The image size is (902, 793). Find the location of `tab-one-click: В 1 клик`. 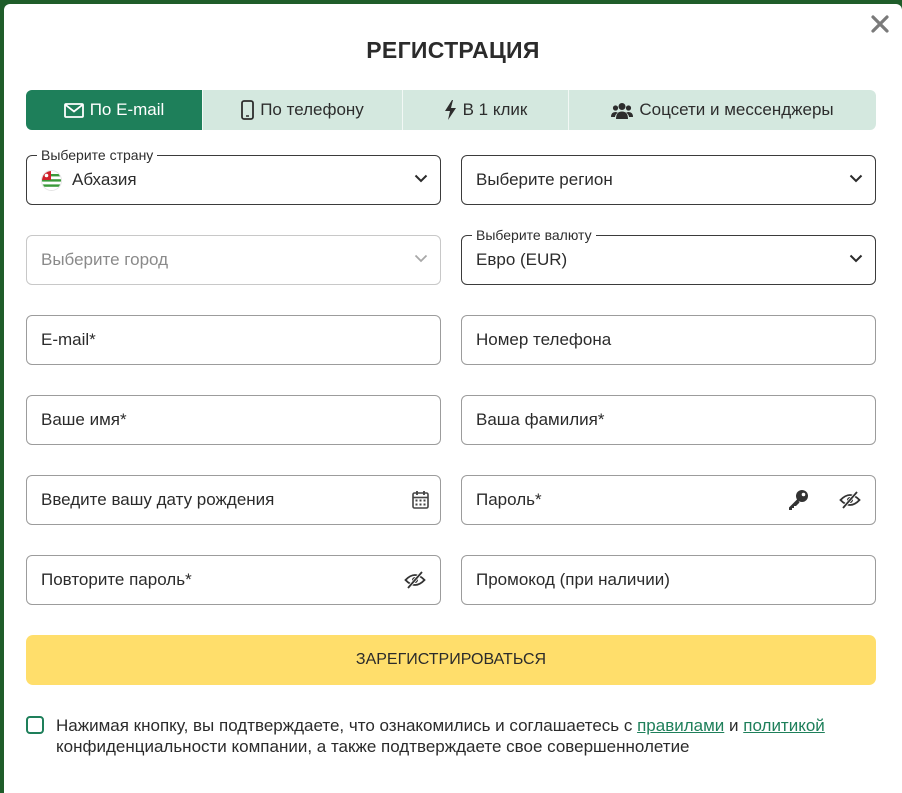

tab-one-click: В 1 клик is located at coordinates (486, 110).